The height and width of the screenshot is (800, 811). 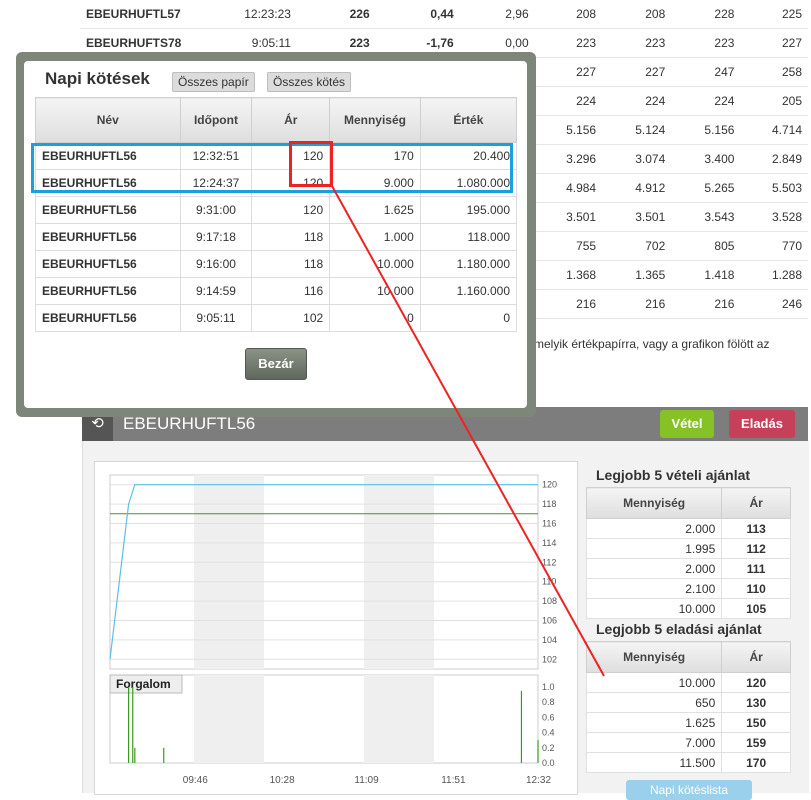 What do you see at coordinates (637, 72) in the screenshot?
I see `market-cell-c7: 227` at bounding box center [637, 72].